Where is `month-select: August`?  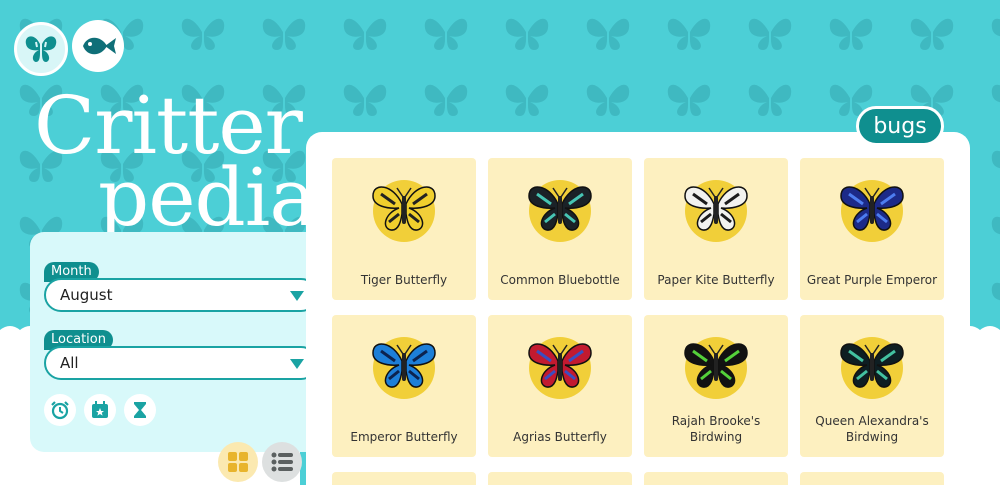 month-select: August is located at coordinates (181, 295).